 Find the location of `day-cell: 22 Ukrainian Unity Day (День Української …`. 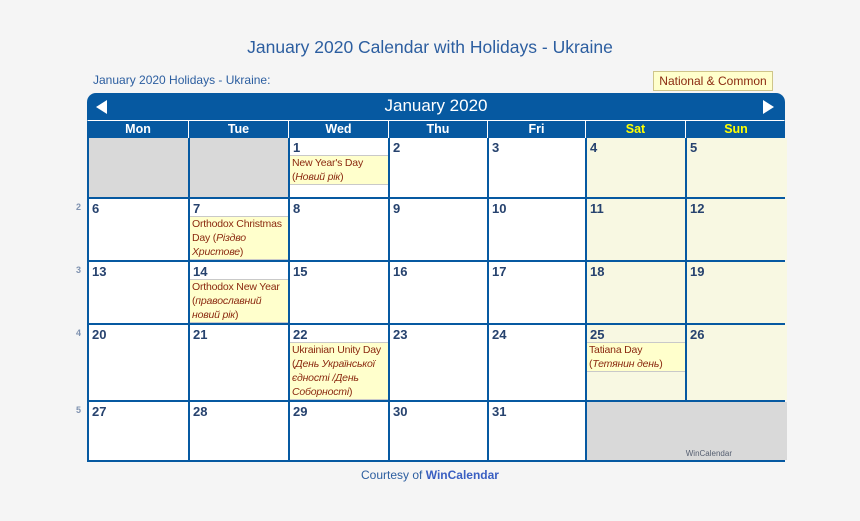

day-cell: 22 Ukrainian Unity Day (День Української … is located at coordinates (340, 362).